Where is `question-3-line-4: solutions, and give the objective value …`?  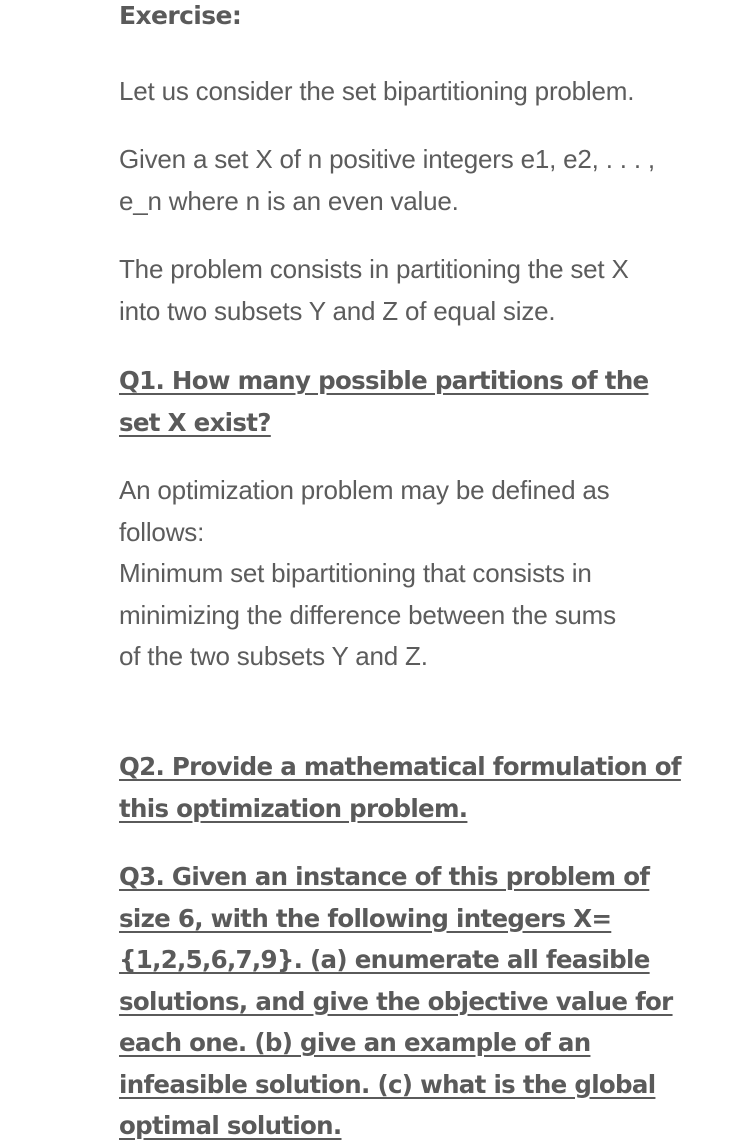 question-3-line-4: solutions, and give the objective value … is located at coordinates (396, 1001).